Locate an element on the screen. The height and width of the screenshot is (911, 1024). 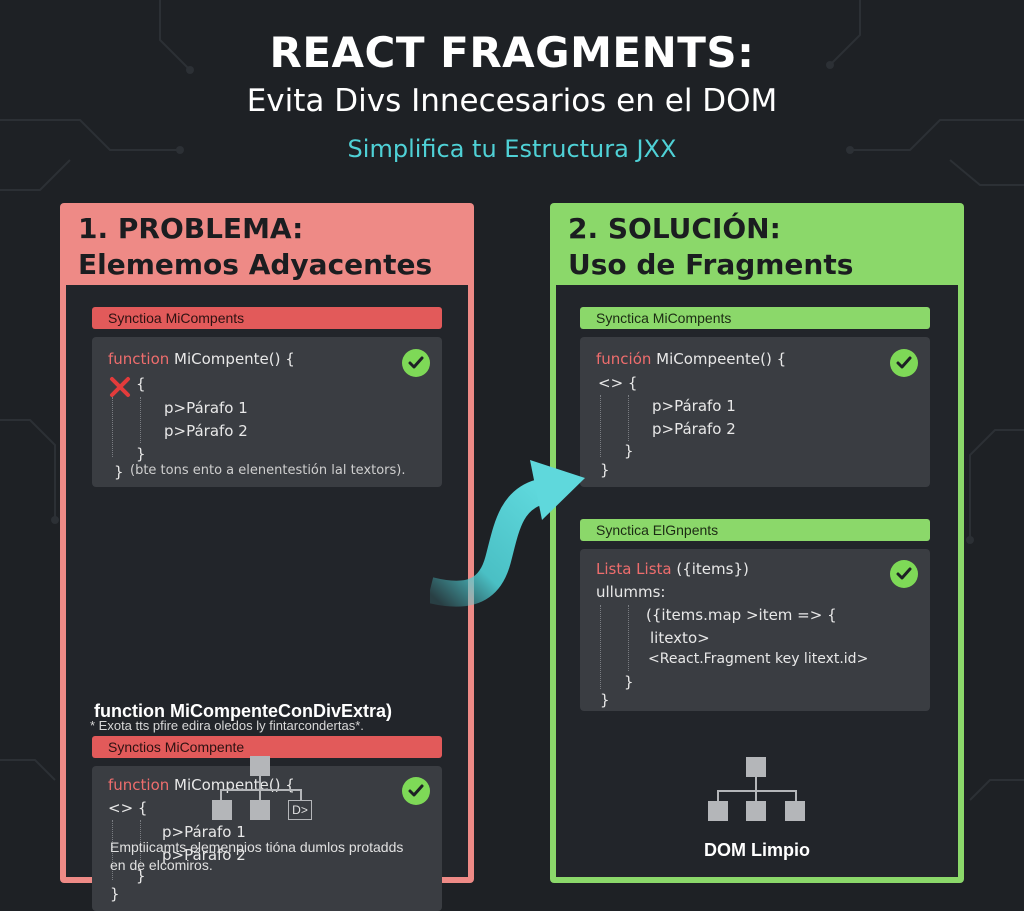
code-text: MiCompente() { is located at coordinates (232, 359).